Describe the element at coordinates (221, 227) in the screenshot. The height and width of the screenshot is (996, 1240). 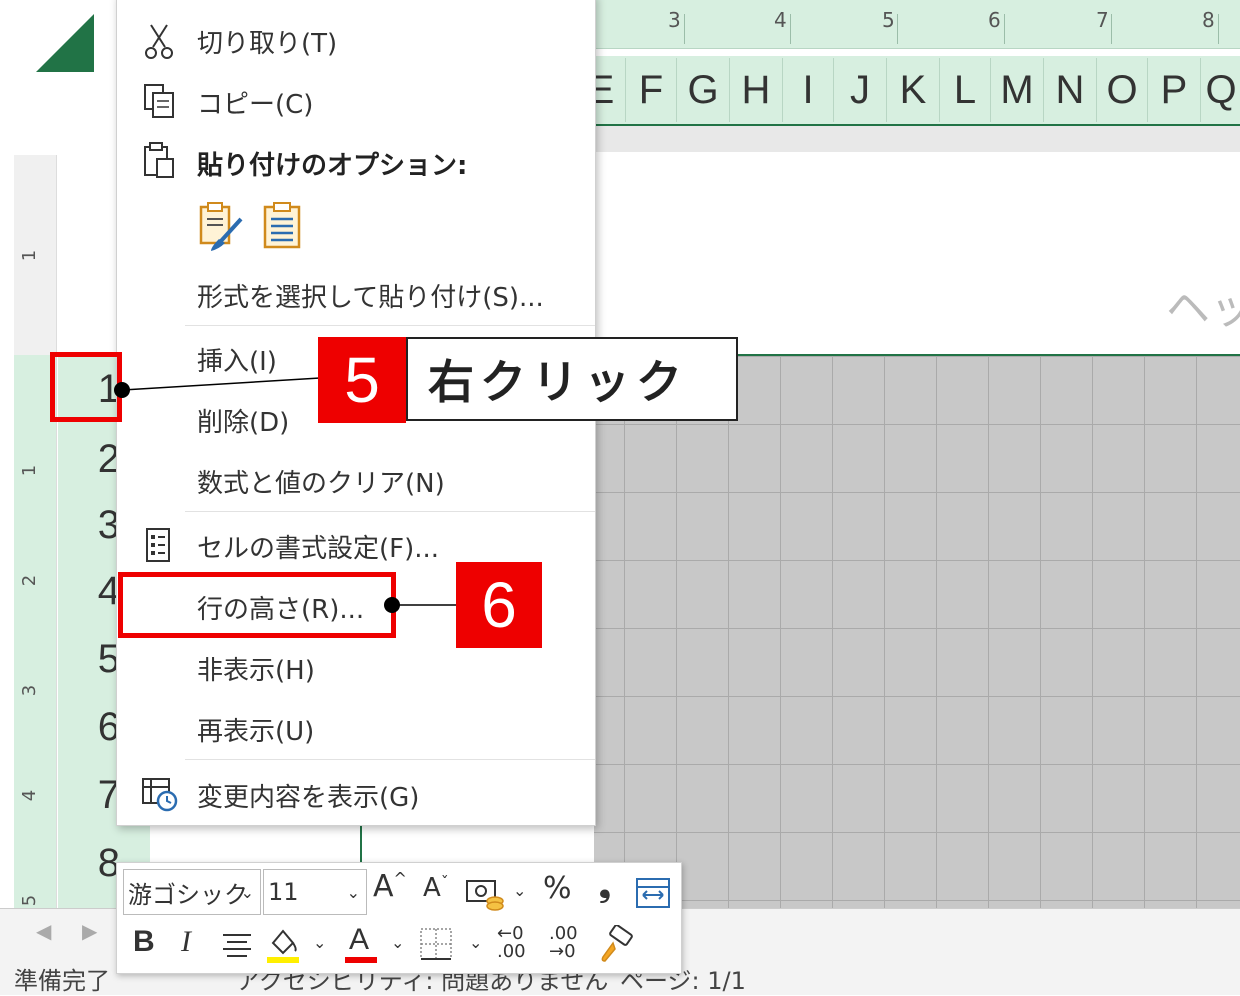
I see `paste-formatting-icon` at that location.